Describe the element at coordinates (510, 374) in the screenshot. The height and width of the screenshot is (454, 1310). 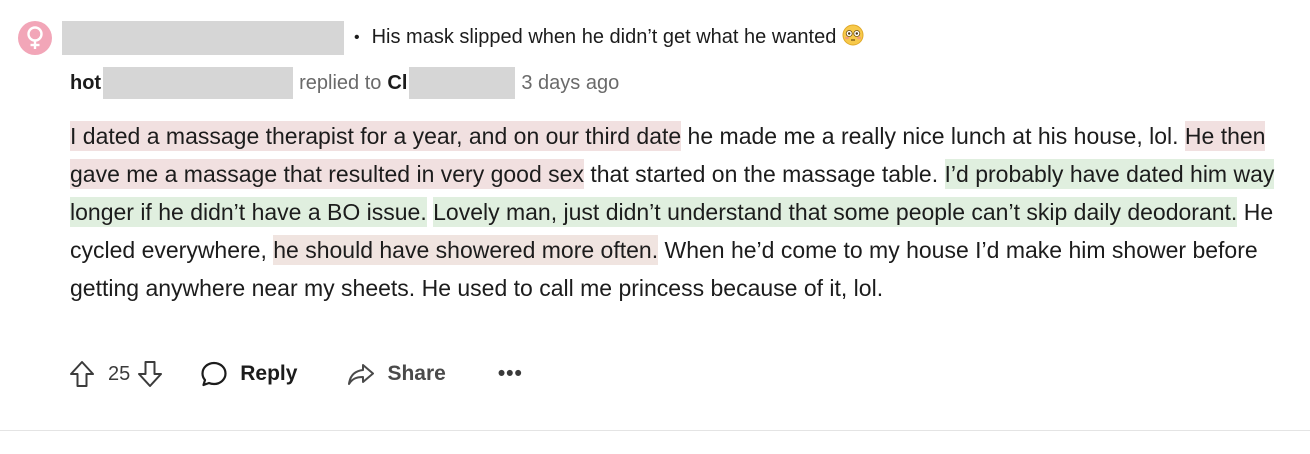
I see `more-options-button: •••` at that location.